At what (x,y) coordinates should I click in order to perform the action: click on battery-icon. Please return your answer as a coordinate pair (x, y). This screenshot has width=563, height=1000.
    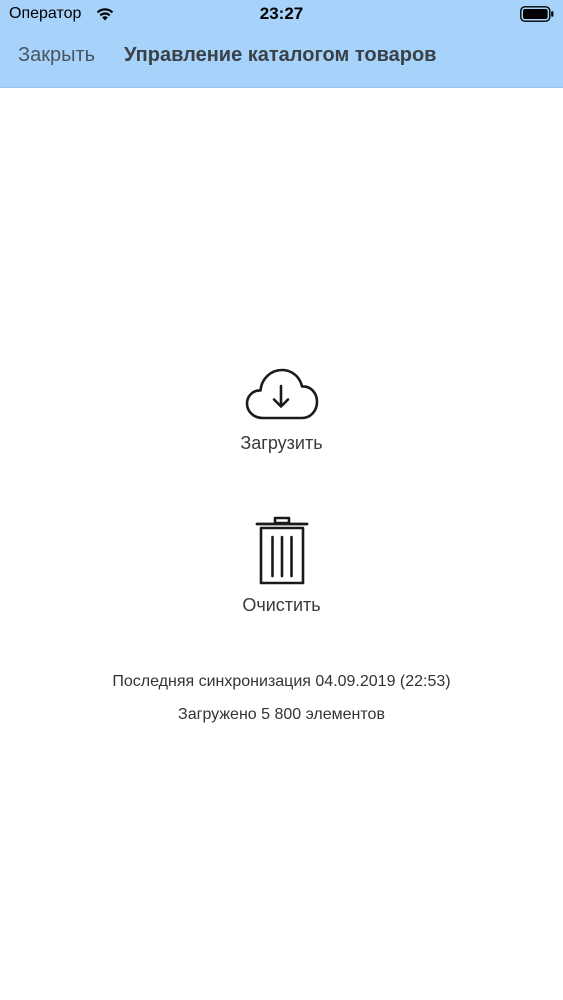
    Looking at the image, I should click on (537, 14).